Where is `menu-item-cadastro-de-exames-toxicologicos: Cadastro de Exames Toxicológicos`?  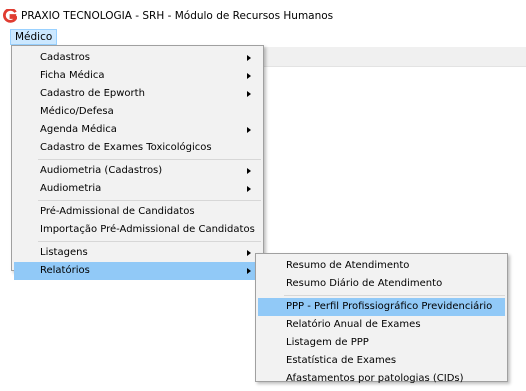 menu-item-cadastro-de-exames-toxicologicos: Cadastro de Exames Toxicológicos is located at coordinates (137, 148).